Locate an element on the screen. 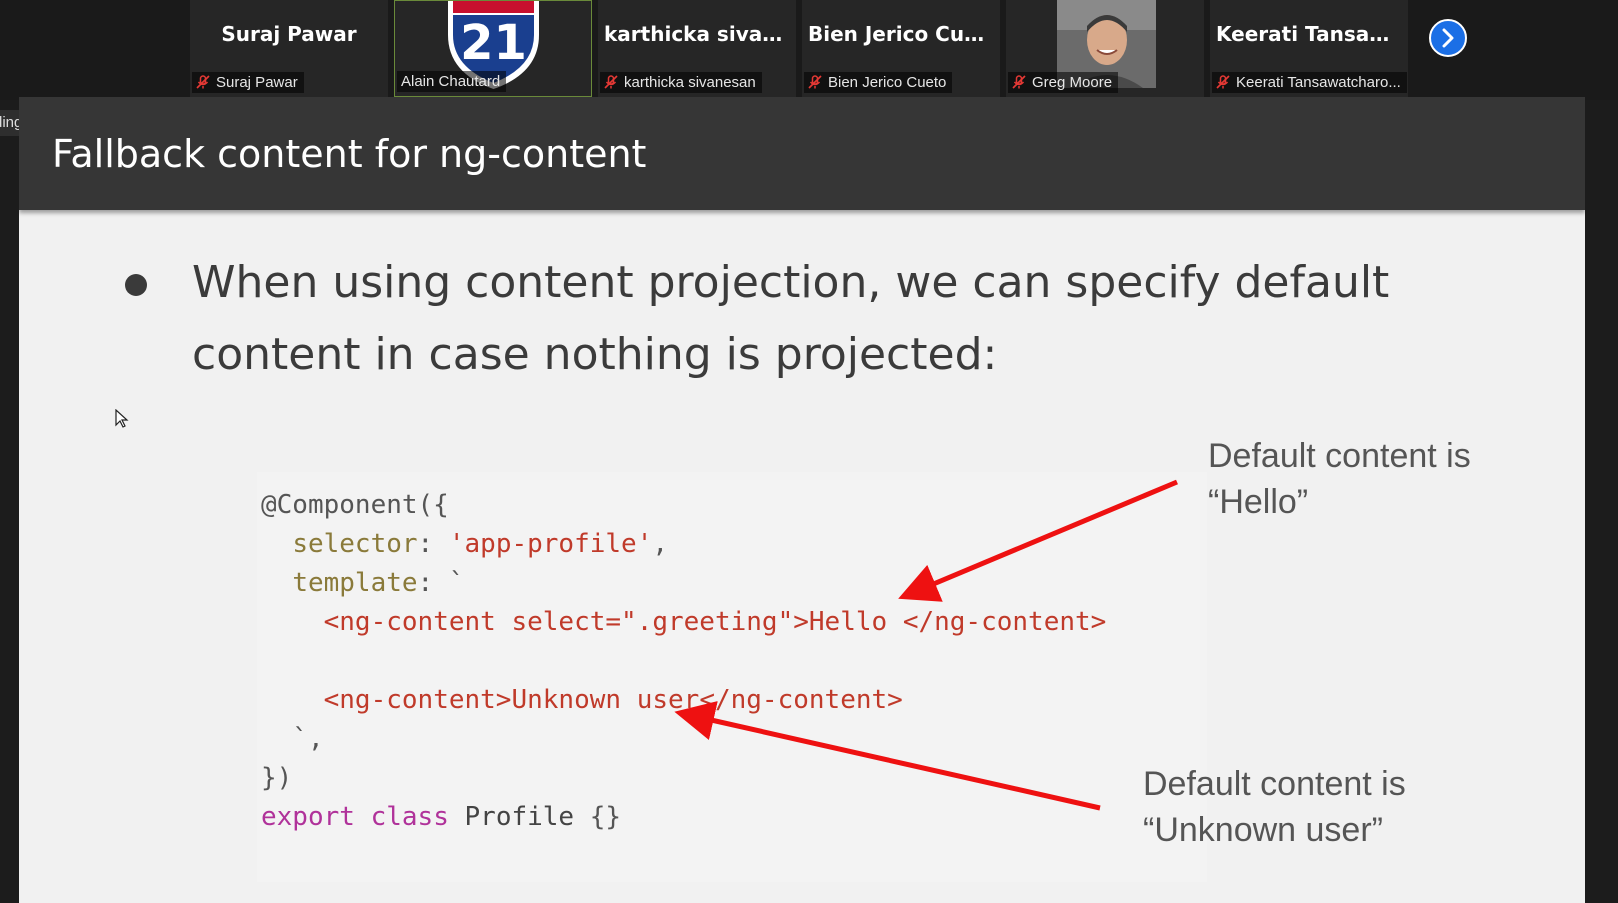 The image size is (1618, 903). participant-tile: karthicka sivane... karthicka sivanesan is located at coordinates (697, 48).